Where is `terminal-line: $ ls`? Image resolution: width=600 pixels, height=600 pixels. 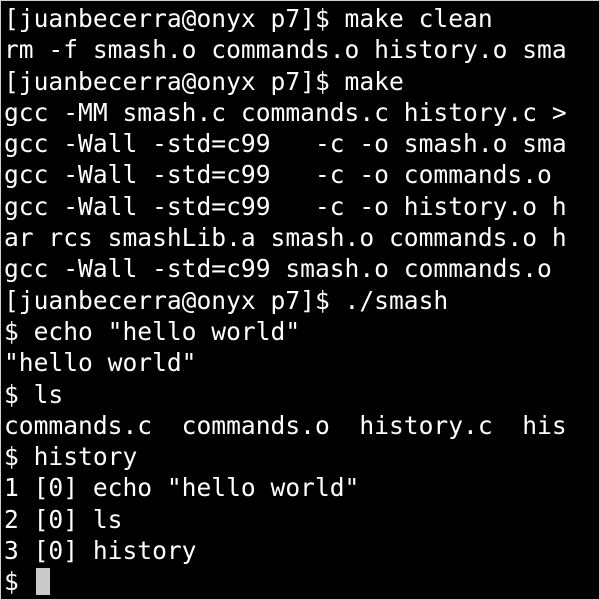 terminal-line: $ ls is located at coordinates (34, 394).